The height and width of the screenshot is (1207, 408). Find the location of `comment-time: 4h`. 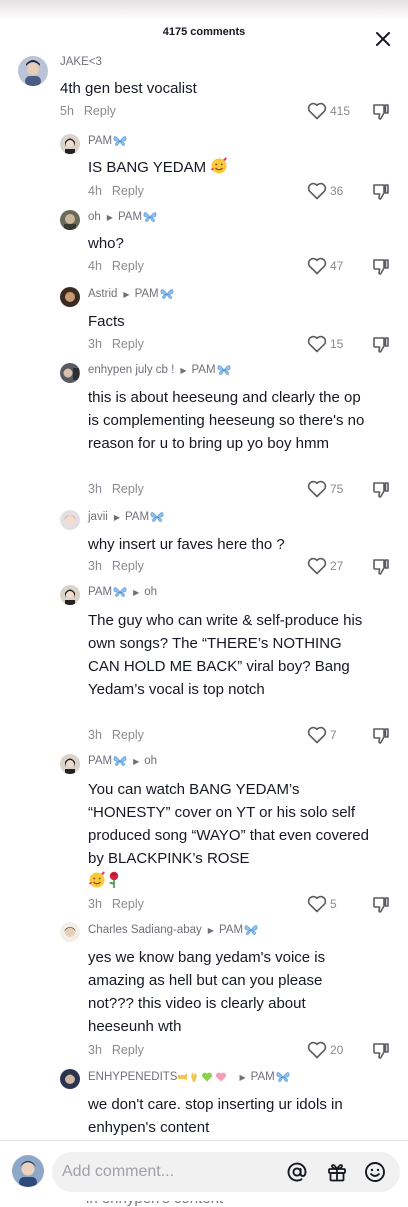

comment-time: 4h is located at coordinates (95, 191).